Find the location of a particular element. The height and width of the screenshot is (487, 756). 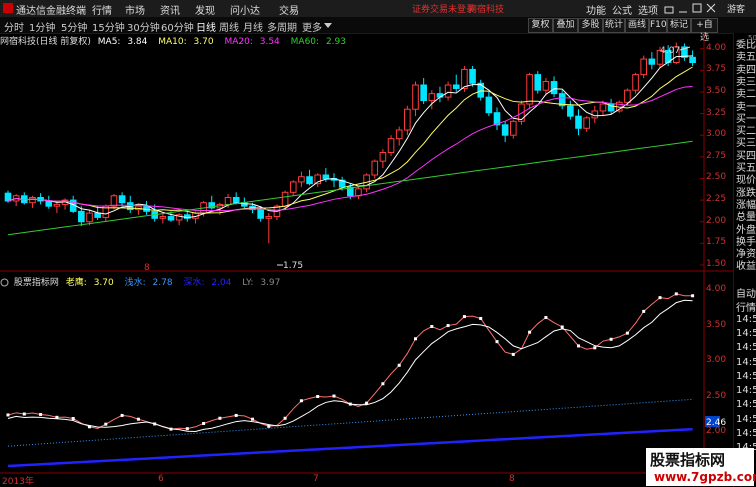

price-axis-label: 3.00 is located at coordinates (716, 134).